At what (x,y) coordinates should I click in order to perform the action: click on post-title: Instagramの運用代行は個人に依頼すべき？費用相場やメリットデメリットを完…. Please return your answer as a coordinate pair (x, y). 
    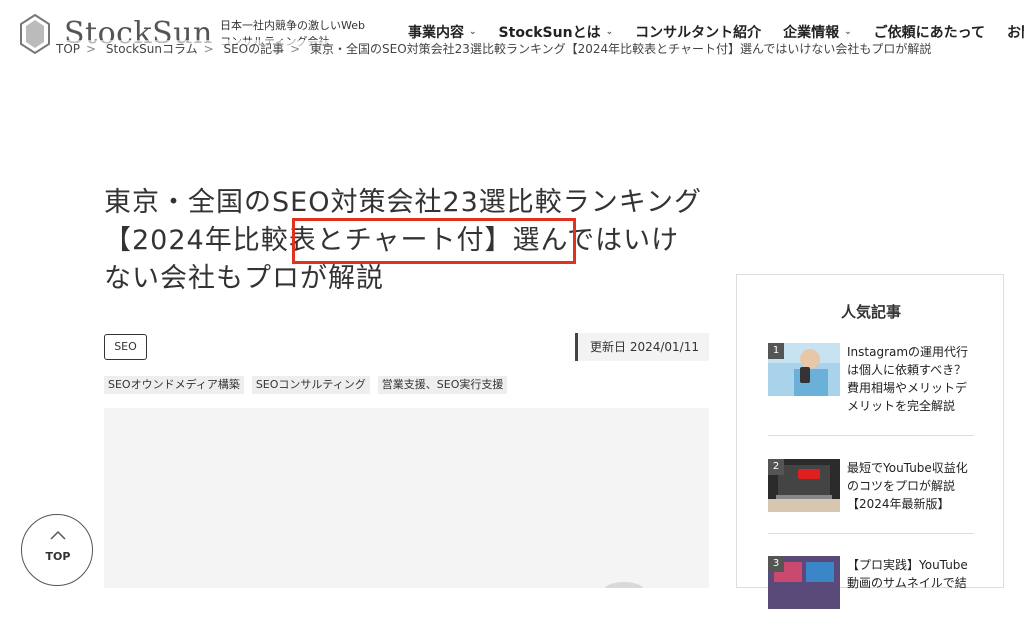
    Looking at the image, I should click on (908, 379).